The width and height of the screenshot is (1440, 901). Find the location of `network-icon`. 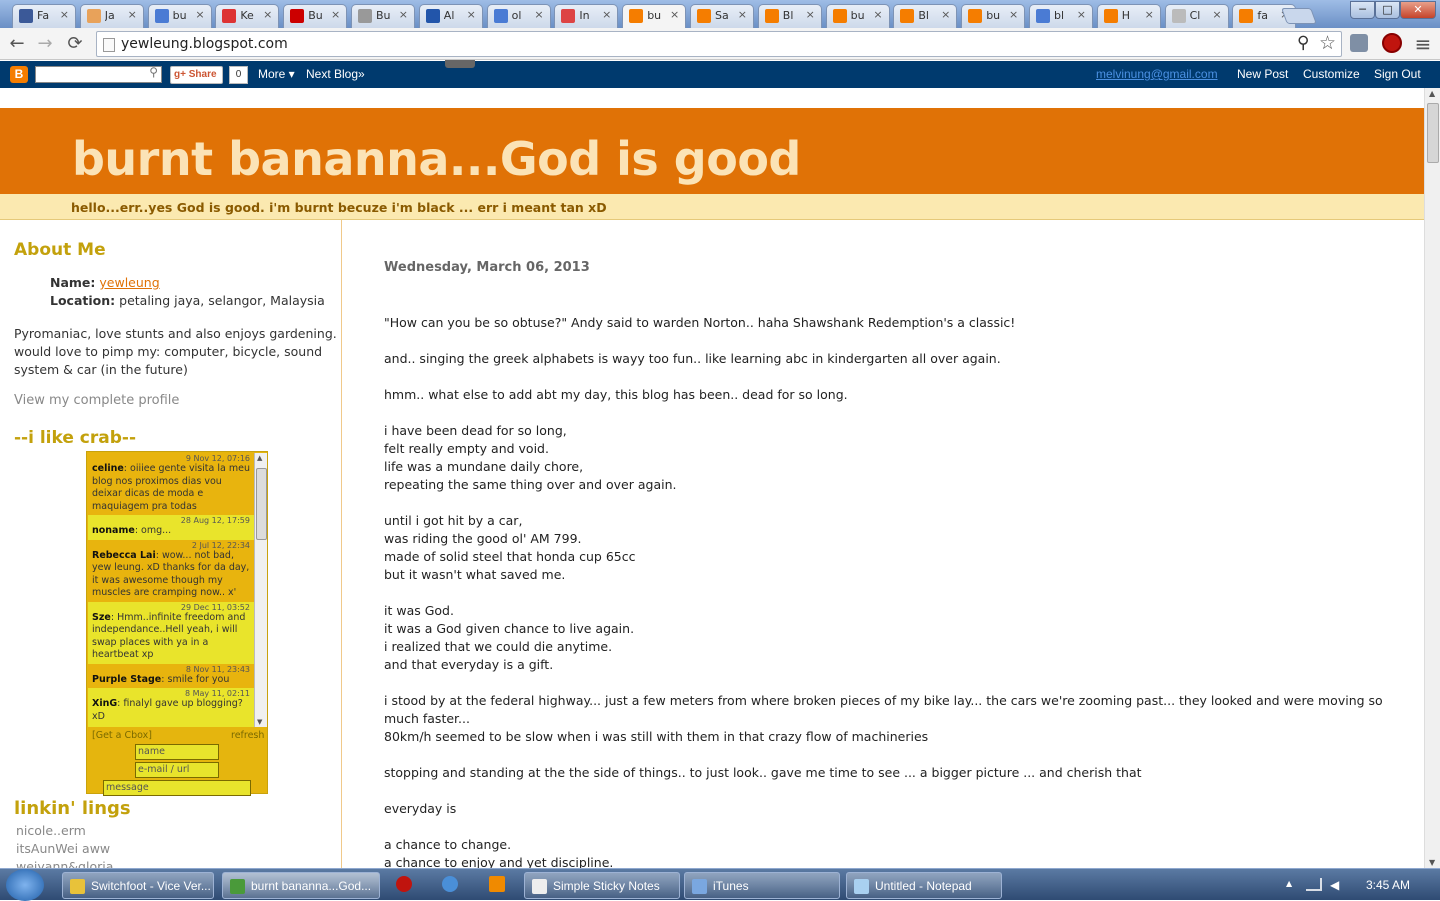

network-icon is located at coordinates (1314, 884).